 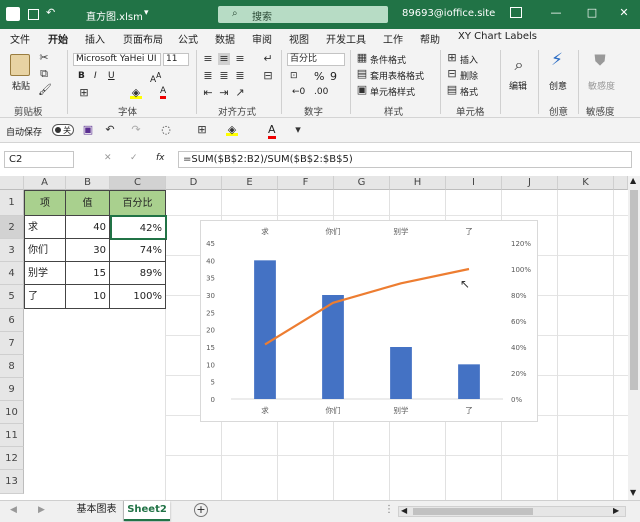 What do you see at coordinates (616, 510) in the screenshot?
I see `scroll-right-icon: ▶` at bounding box center [616, 510].